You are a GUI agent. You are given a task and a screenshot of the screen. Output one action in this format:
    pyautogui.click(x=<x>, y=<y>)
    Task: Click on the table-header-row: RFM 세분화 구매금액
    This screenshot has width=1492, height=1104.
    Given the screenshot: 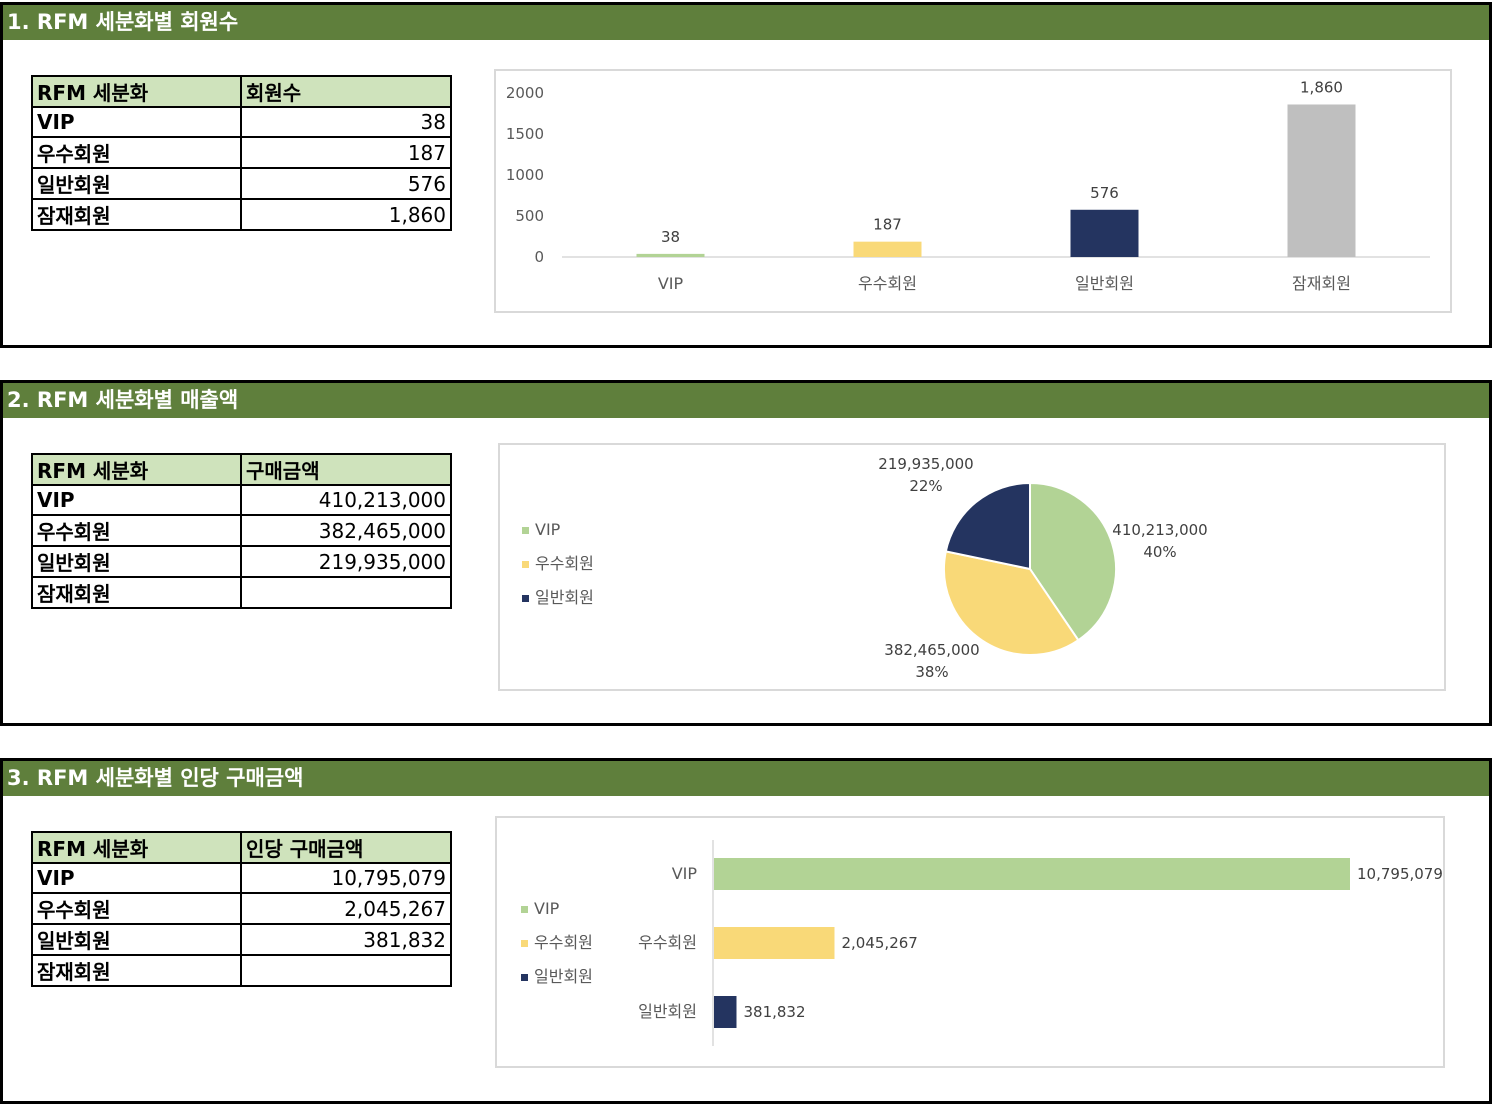 What is the action you would take?
    pyautogui.click(x=241, y=469)
    